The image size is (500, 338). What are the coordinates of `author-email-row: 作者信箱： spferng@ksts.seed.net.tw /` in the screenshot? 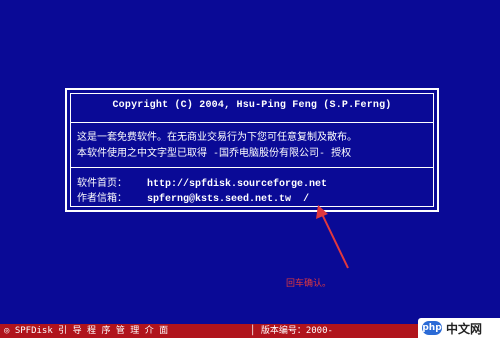 It's located at (253, 197).